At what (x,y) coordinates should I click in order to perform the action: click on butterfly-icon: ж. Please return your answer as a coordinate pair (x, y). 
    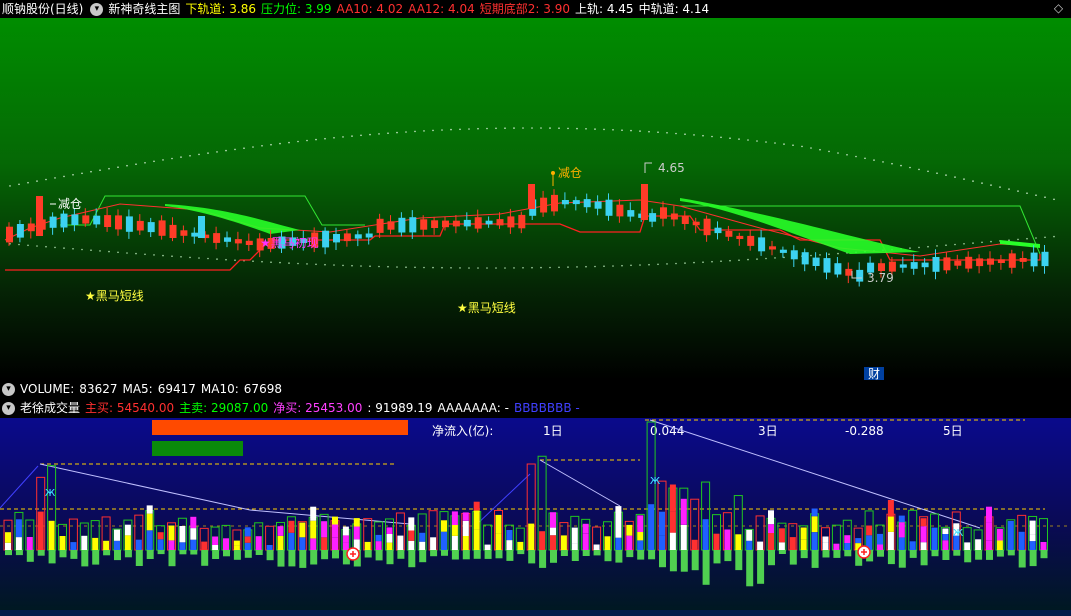
    Looking at the image, I should click on (958, 532).